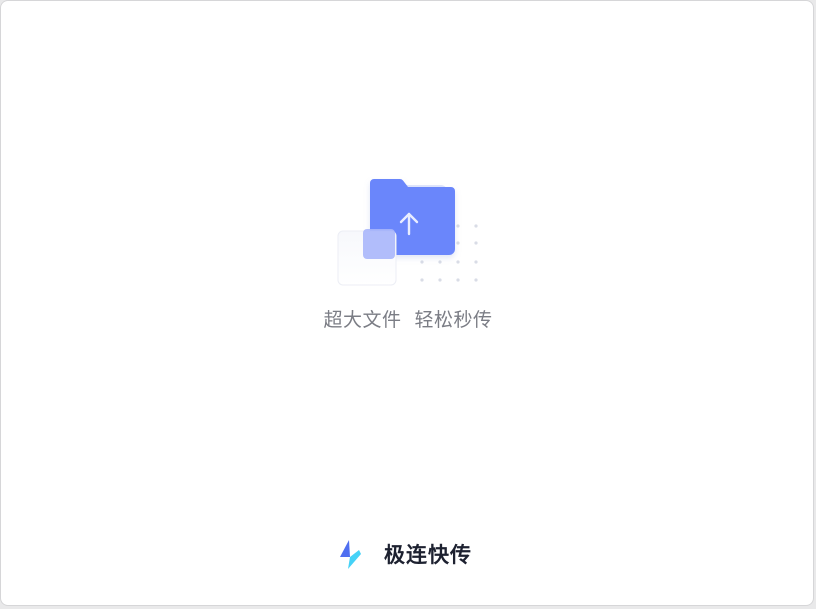  I want to click on overlap-tint, so click(379, 244).